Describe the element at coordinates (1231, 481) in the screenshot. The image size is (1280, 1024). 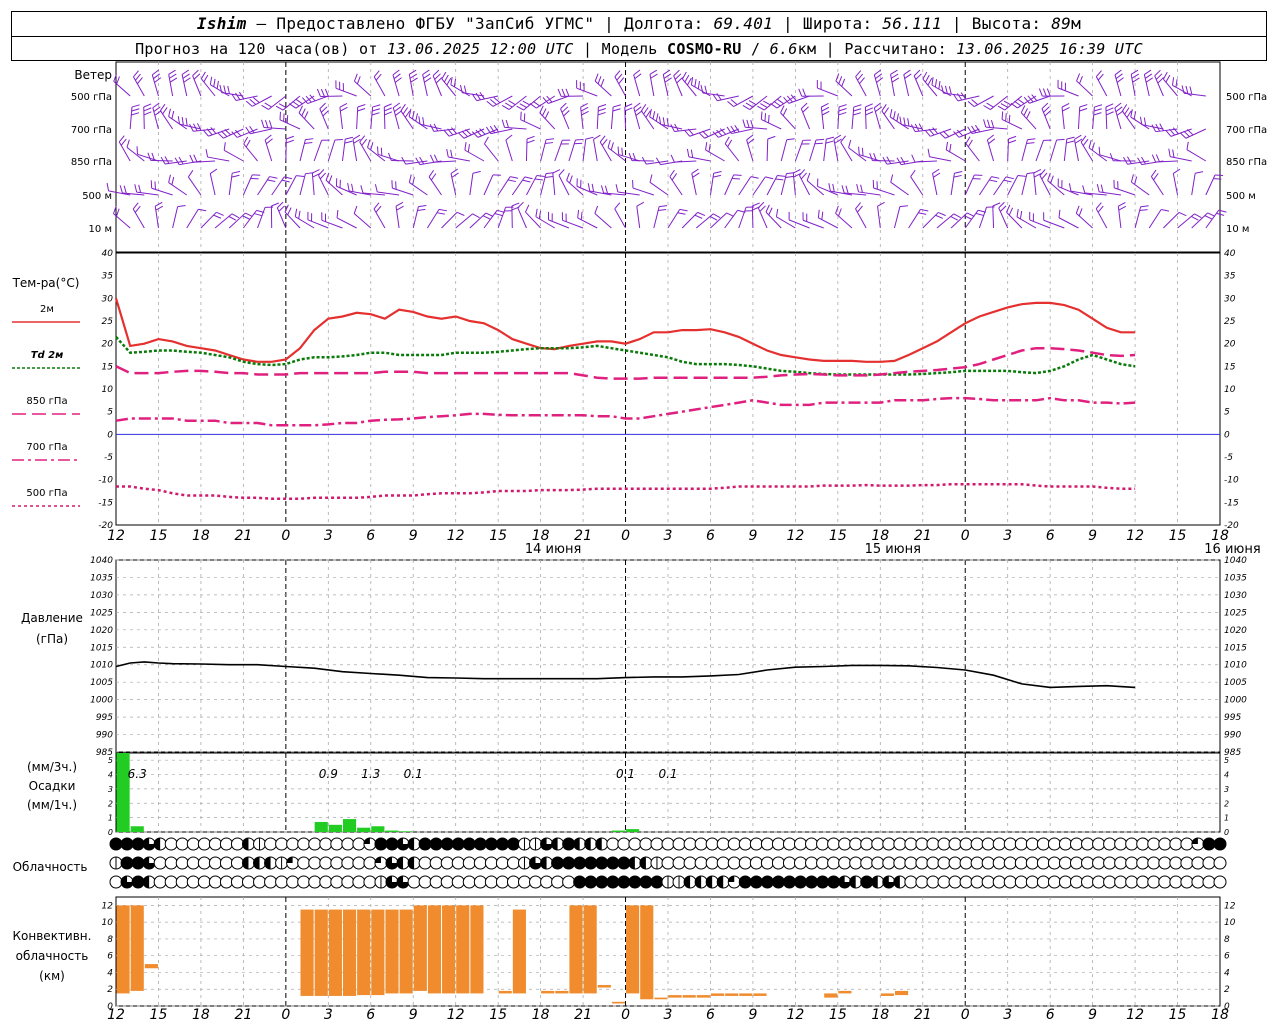
I see `temp-ytick-right: -10` at that location.